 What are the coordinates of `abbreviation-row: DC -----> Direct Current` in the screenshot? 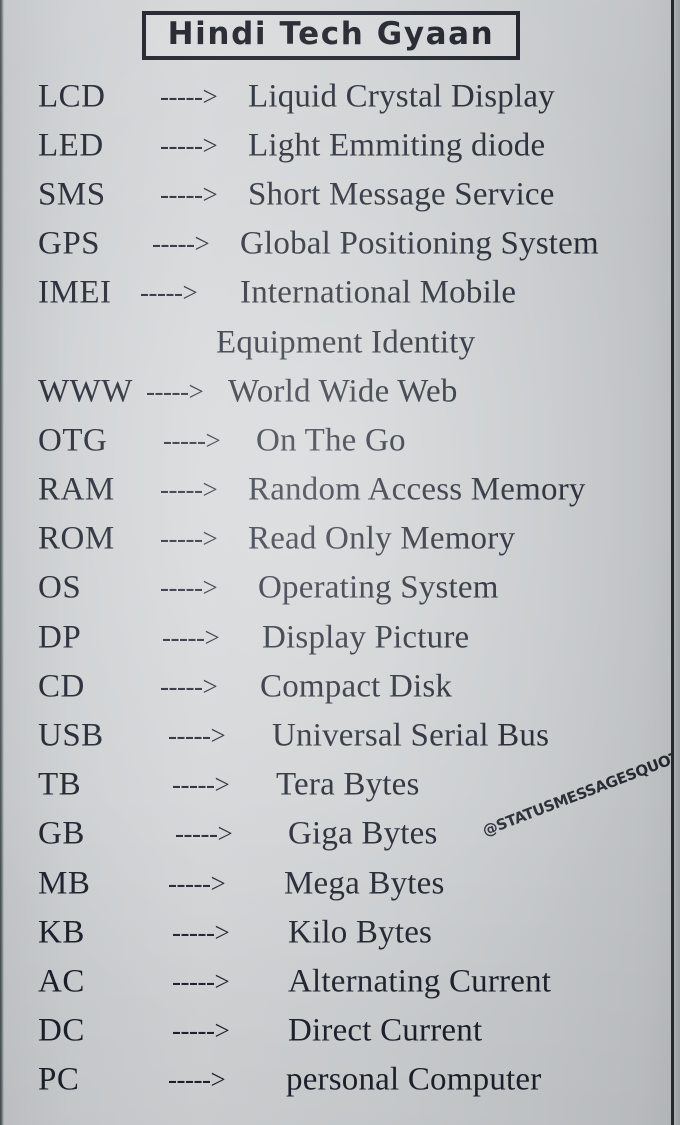 It's located at (340, 1031).